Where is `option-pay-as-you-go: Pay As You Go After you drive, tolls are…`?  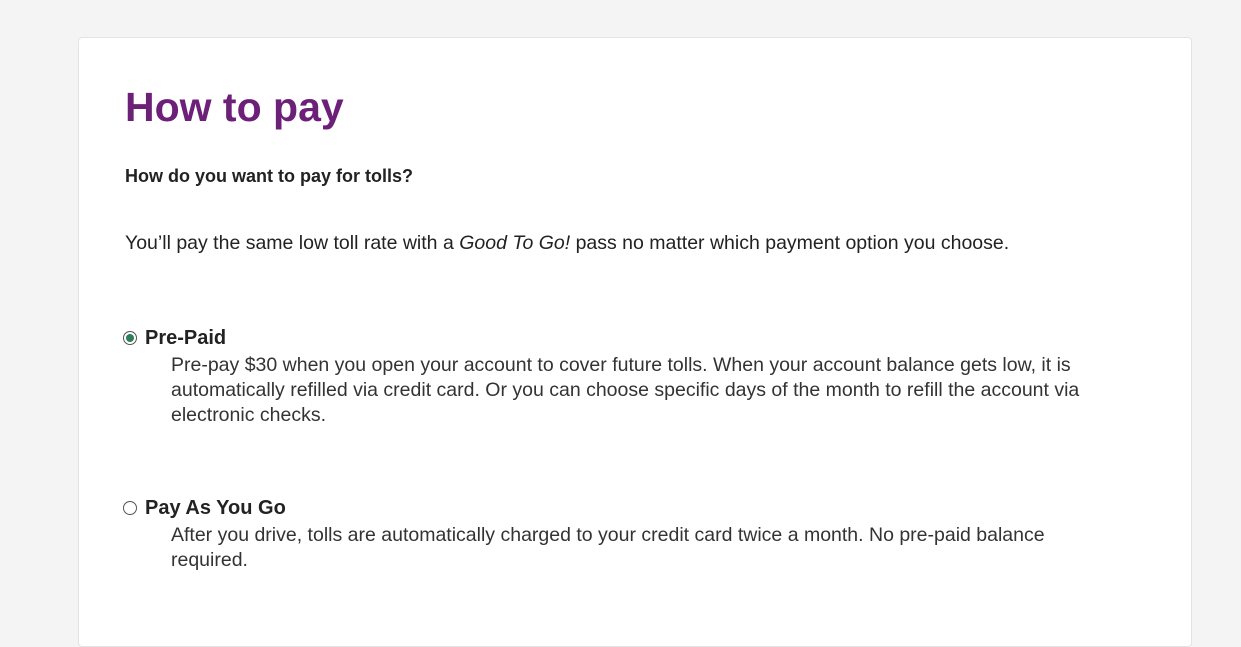
option-pay-as-you-go: Pay As You Go After you drive, tolls are… is located at coordinates (633, 534).